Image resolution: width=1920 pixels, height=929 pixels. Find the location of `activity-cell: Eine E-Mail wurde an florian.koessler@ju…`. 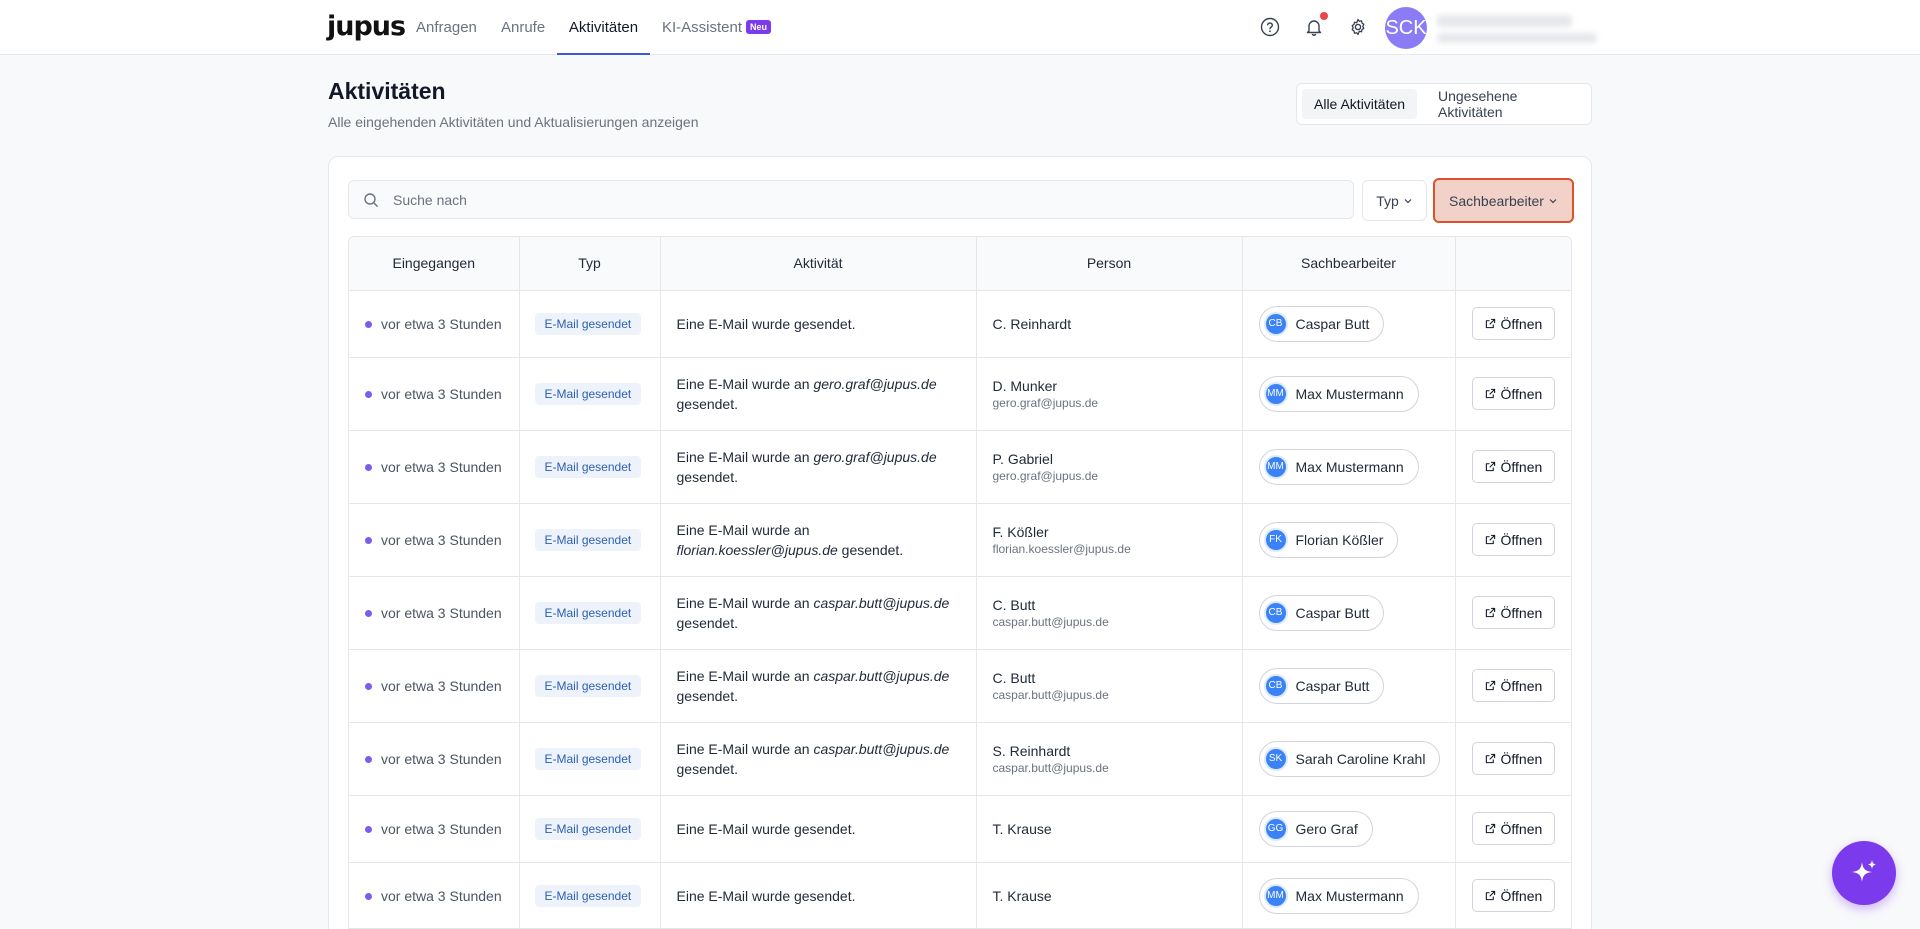

activity-cell: Eine E-Mail wurde an florian.koessler@ju… is located at coordinates (818, 540).